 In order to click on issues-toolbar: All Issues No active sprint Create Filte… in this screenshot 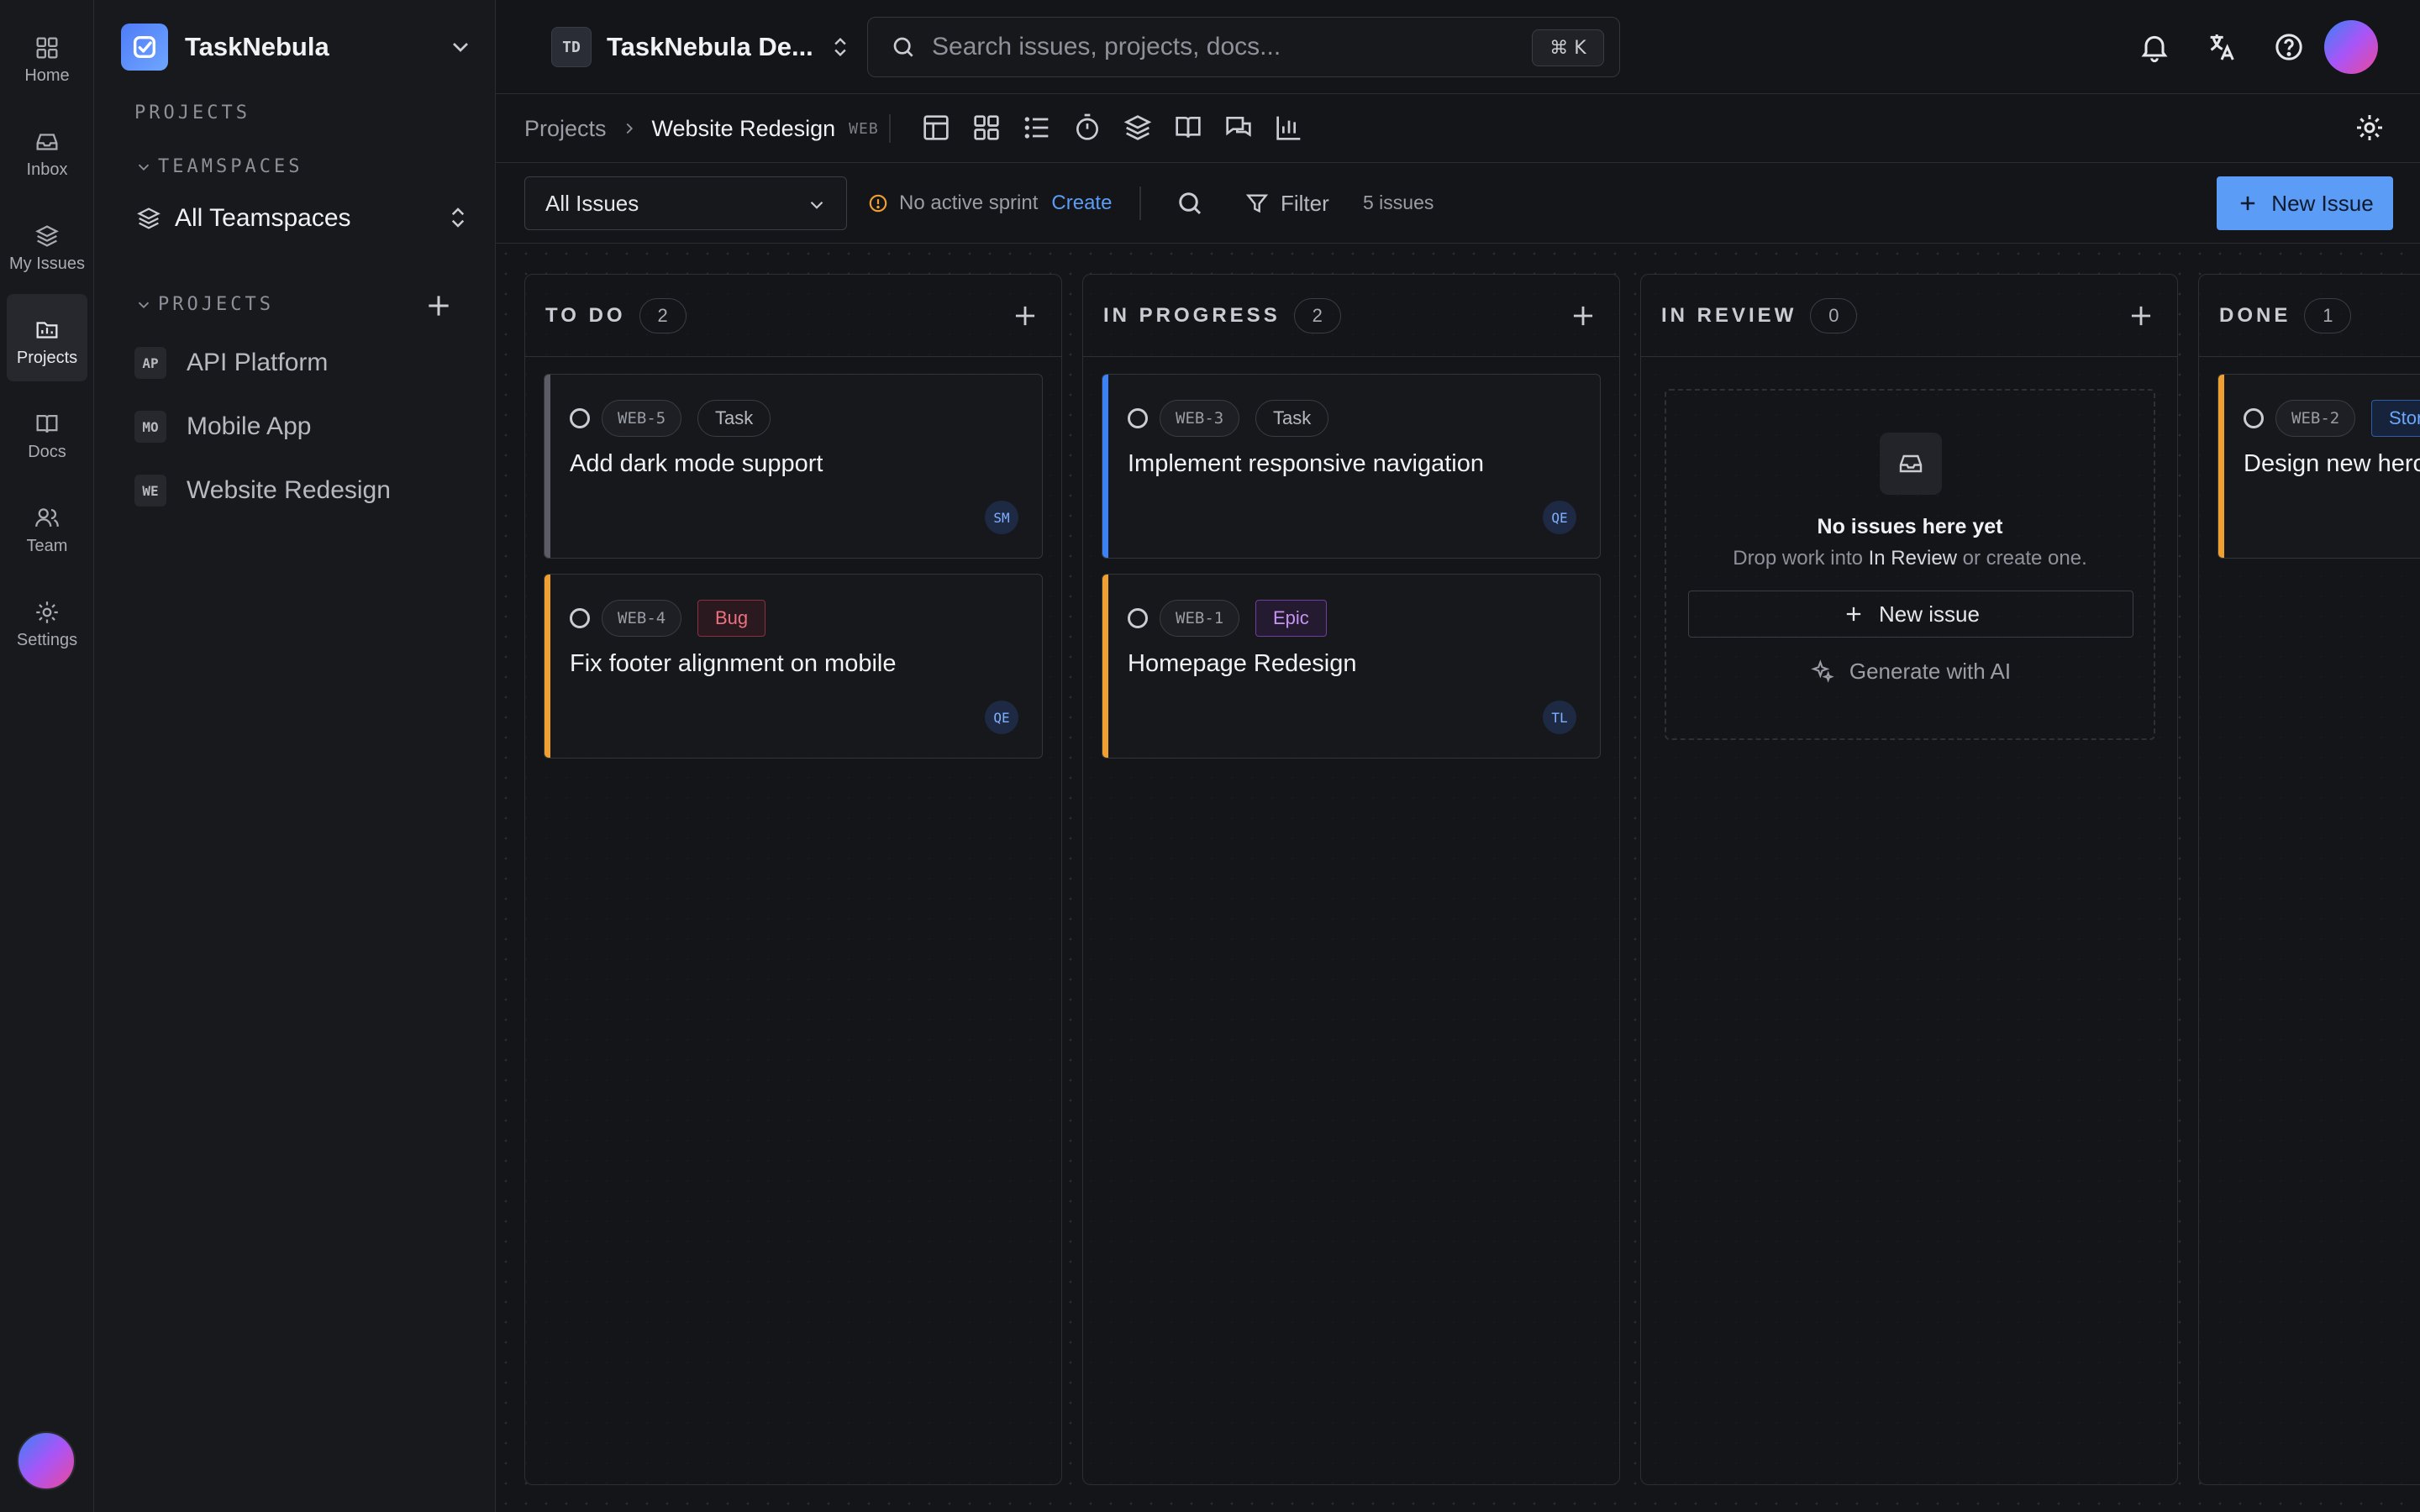, I will do `click(1458, 203)`.